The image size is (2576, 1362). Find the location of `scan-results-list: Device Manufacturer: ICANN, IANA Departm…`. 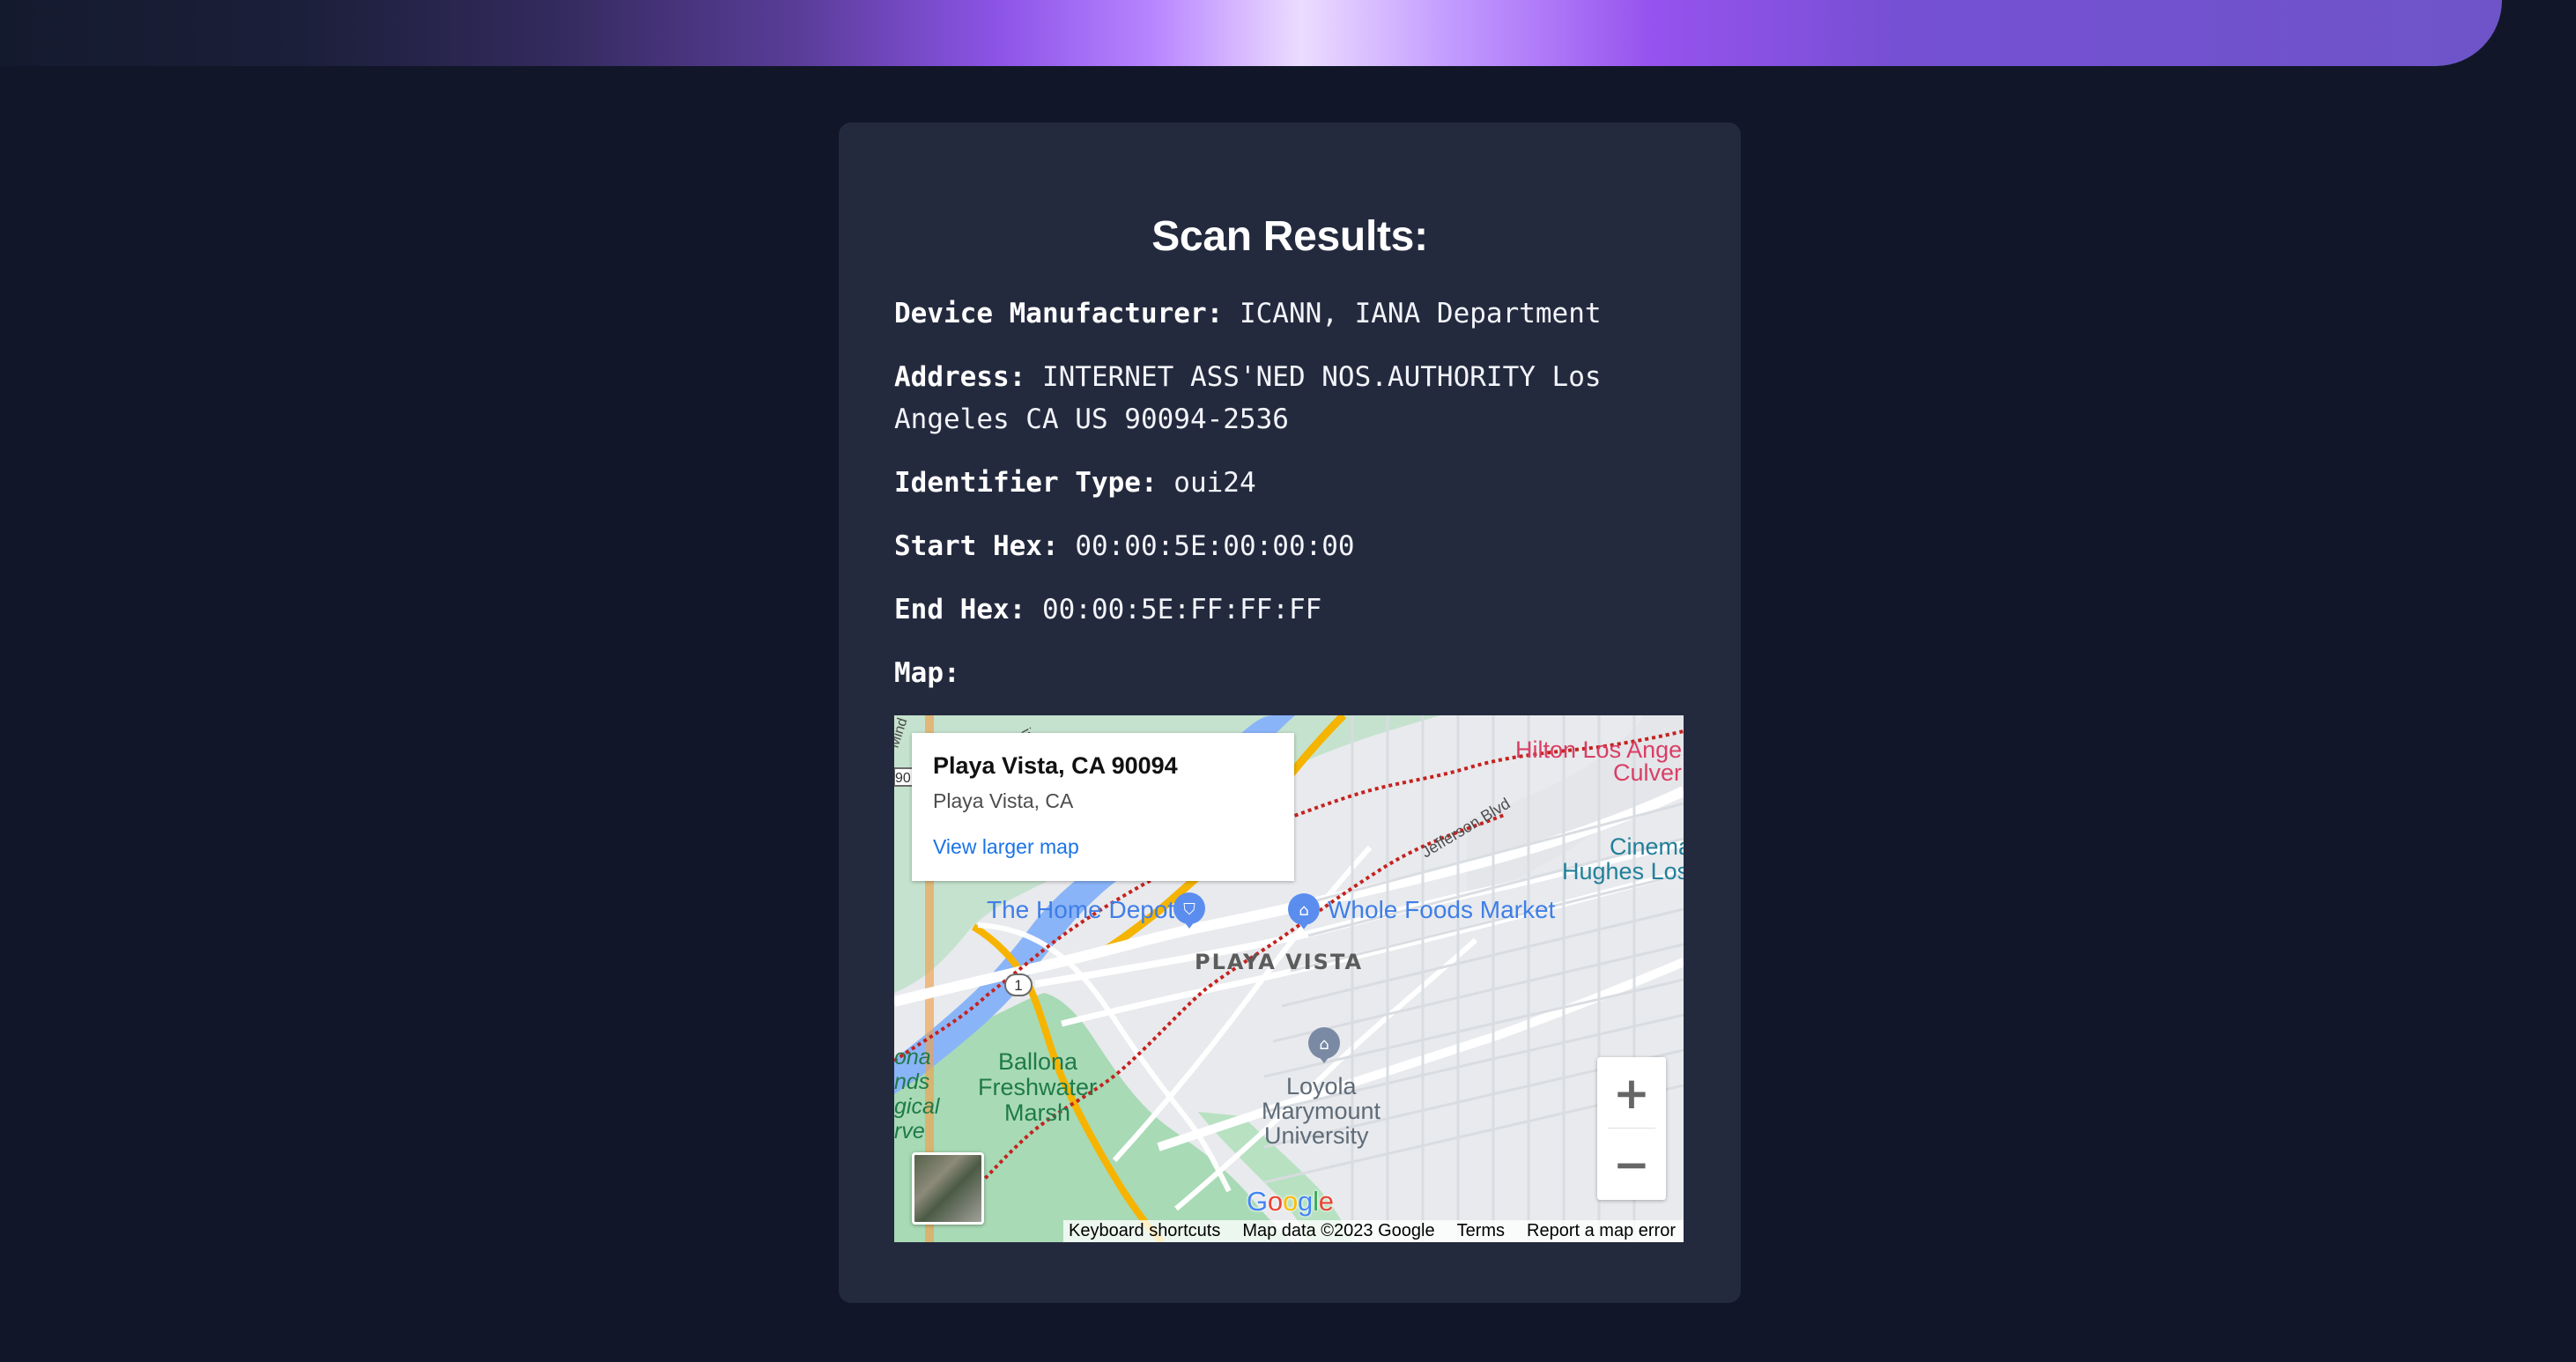

scan-results-list: Device Manufacturer: ICANN, IANA Departm… is located at coordinates (1289, 493).